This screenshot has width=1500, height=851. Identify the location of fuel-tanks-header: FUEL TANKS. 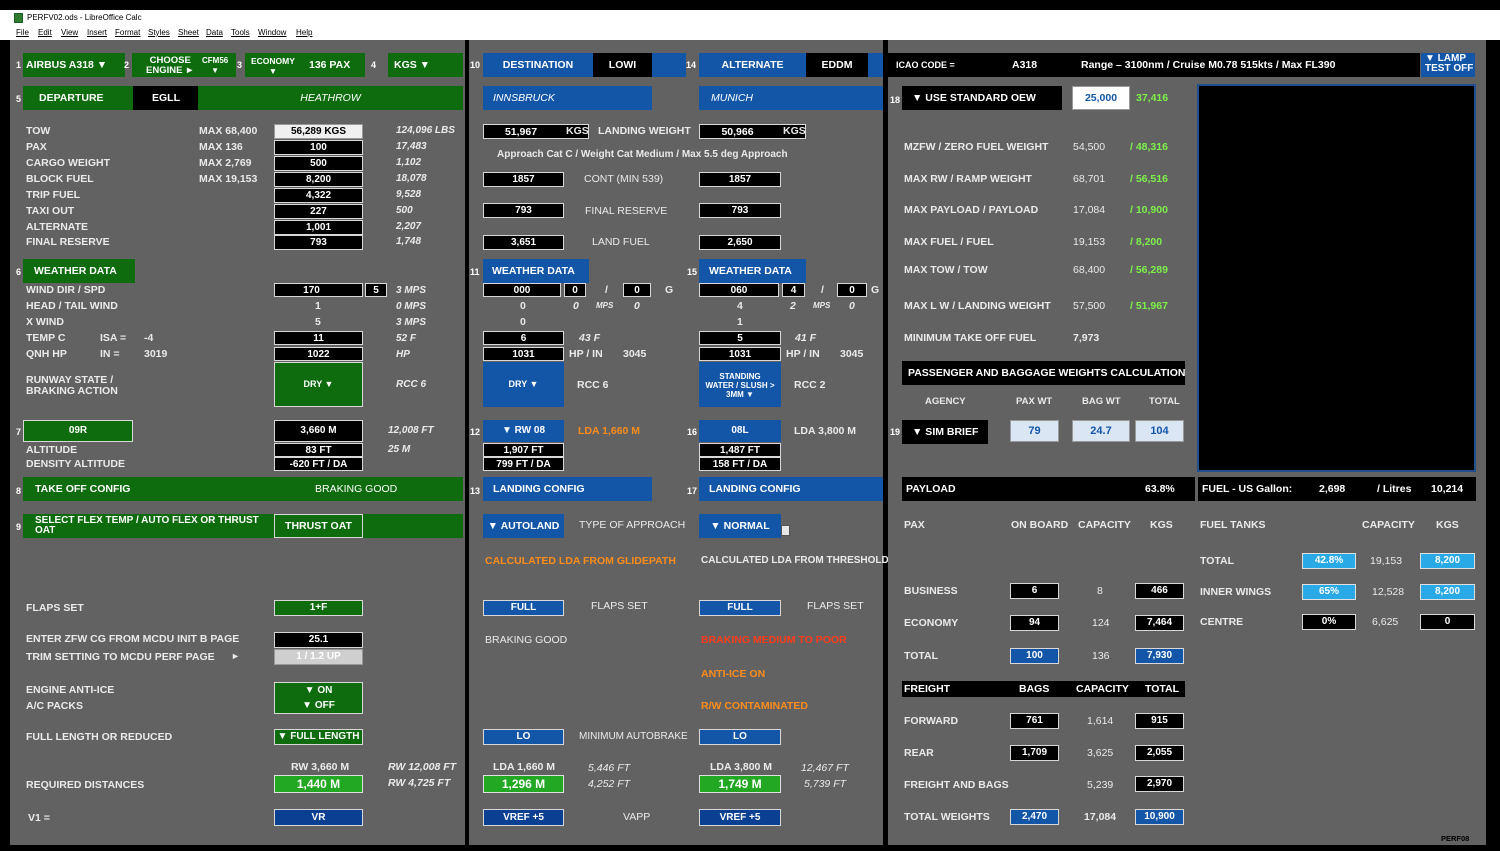
(1233, 525).